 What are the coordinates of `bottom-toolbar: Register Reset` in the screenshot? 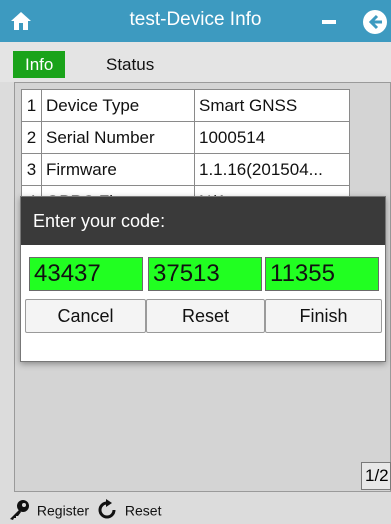 It's located at (195, 508).